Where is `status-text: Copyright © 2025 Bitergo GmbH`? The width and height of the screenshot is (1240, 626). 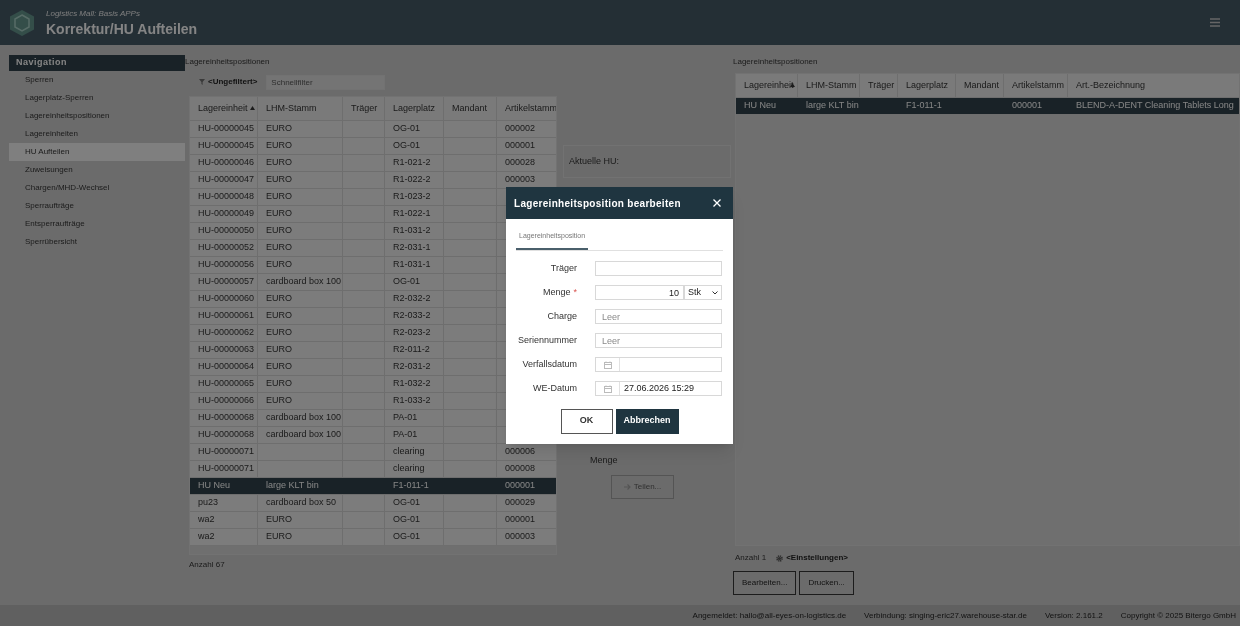 status-text: Copyright © 2025 Bitergo GmbH is located at coordinates (1178, 615).